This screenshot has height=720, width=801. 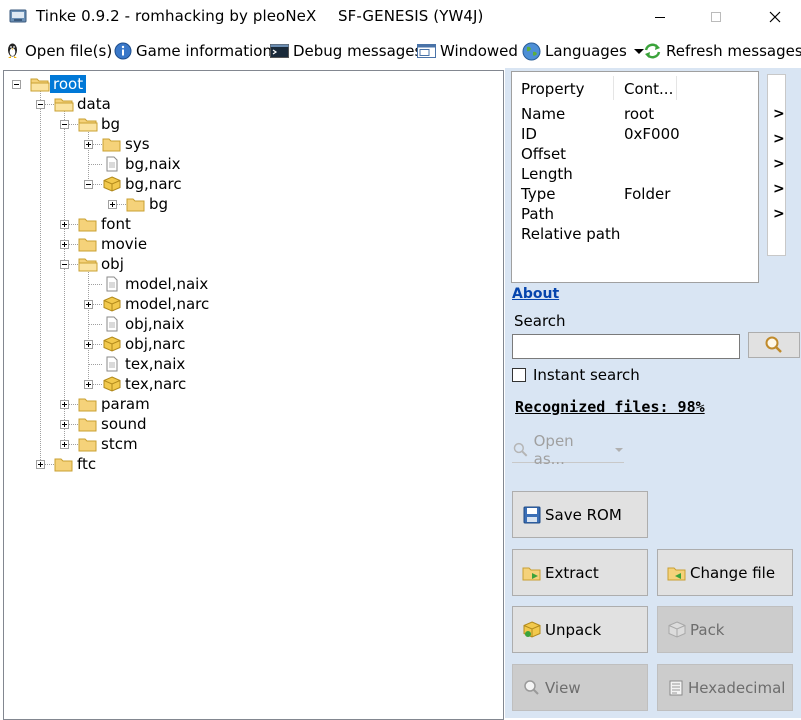 I want to click on floppy-disk-icon, so click(x=532, y=514).